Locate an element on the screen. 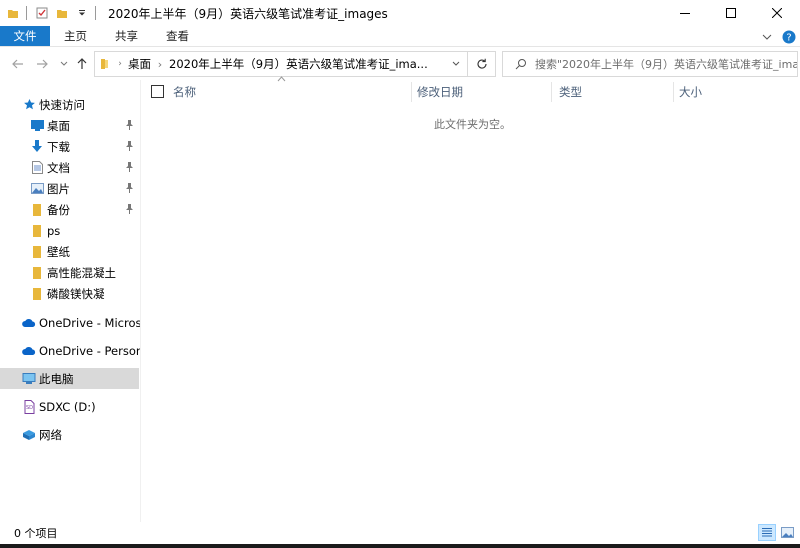  details-view-button is located at coordinates (767, 532).